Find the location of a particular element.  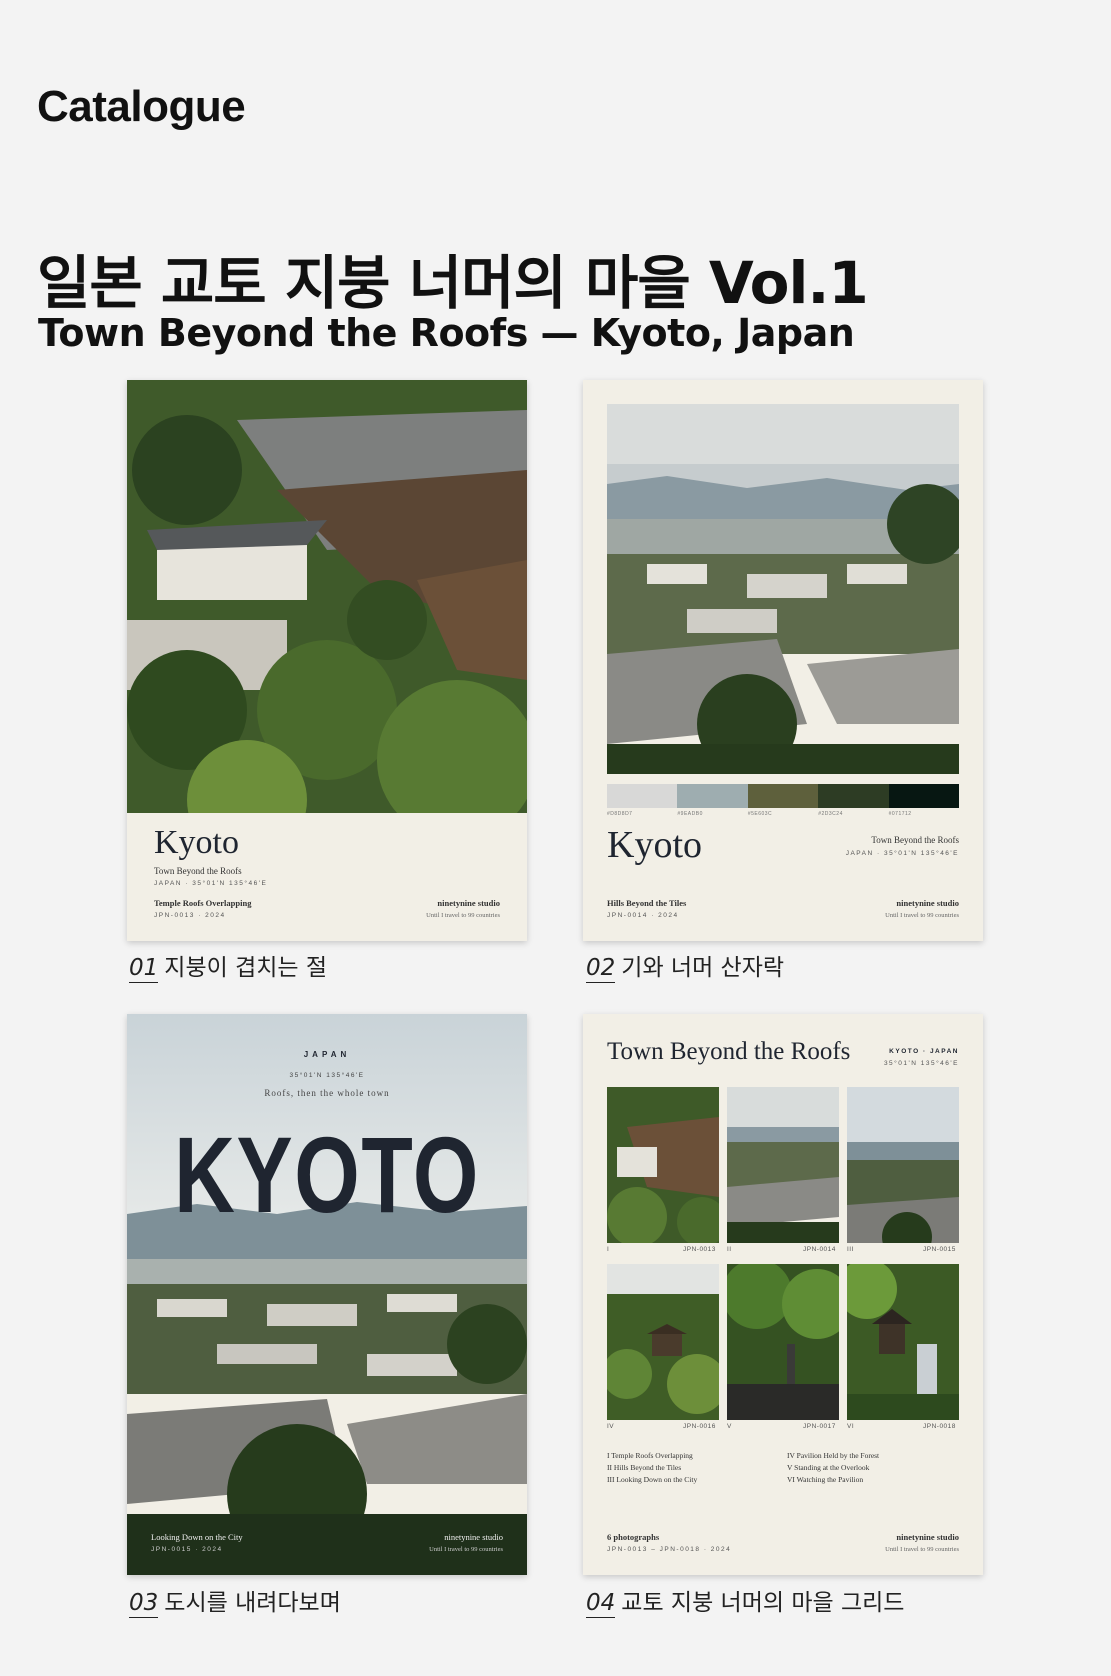

swatch-label: #071712 is located at coordinates (900, 814).